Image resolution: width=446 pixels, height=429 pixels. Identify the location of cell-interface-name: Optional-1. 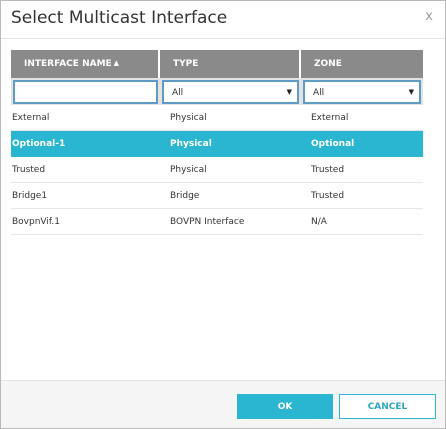
(39, 144).